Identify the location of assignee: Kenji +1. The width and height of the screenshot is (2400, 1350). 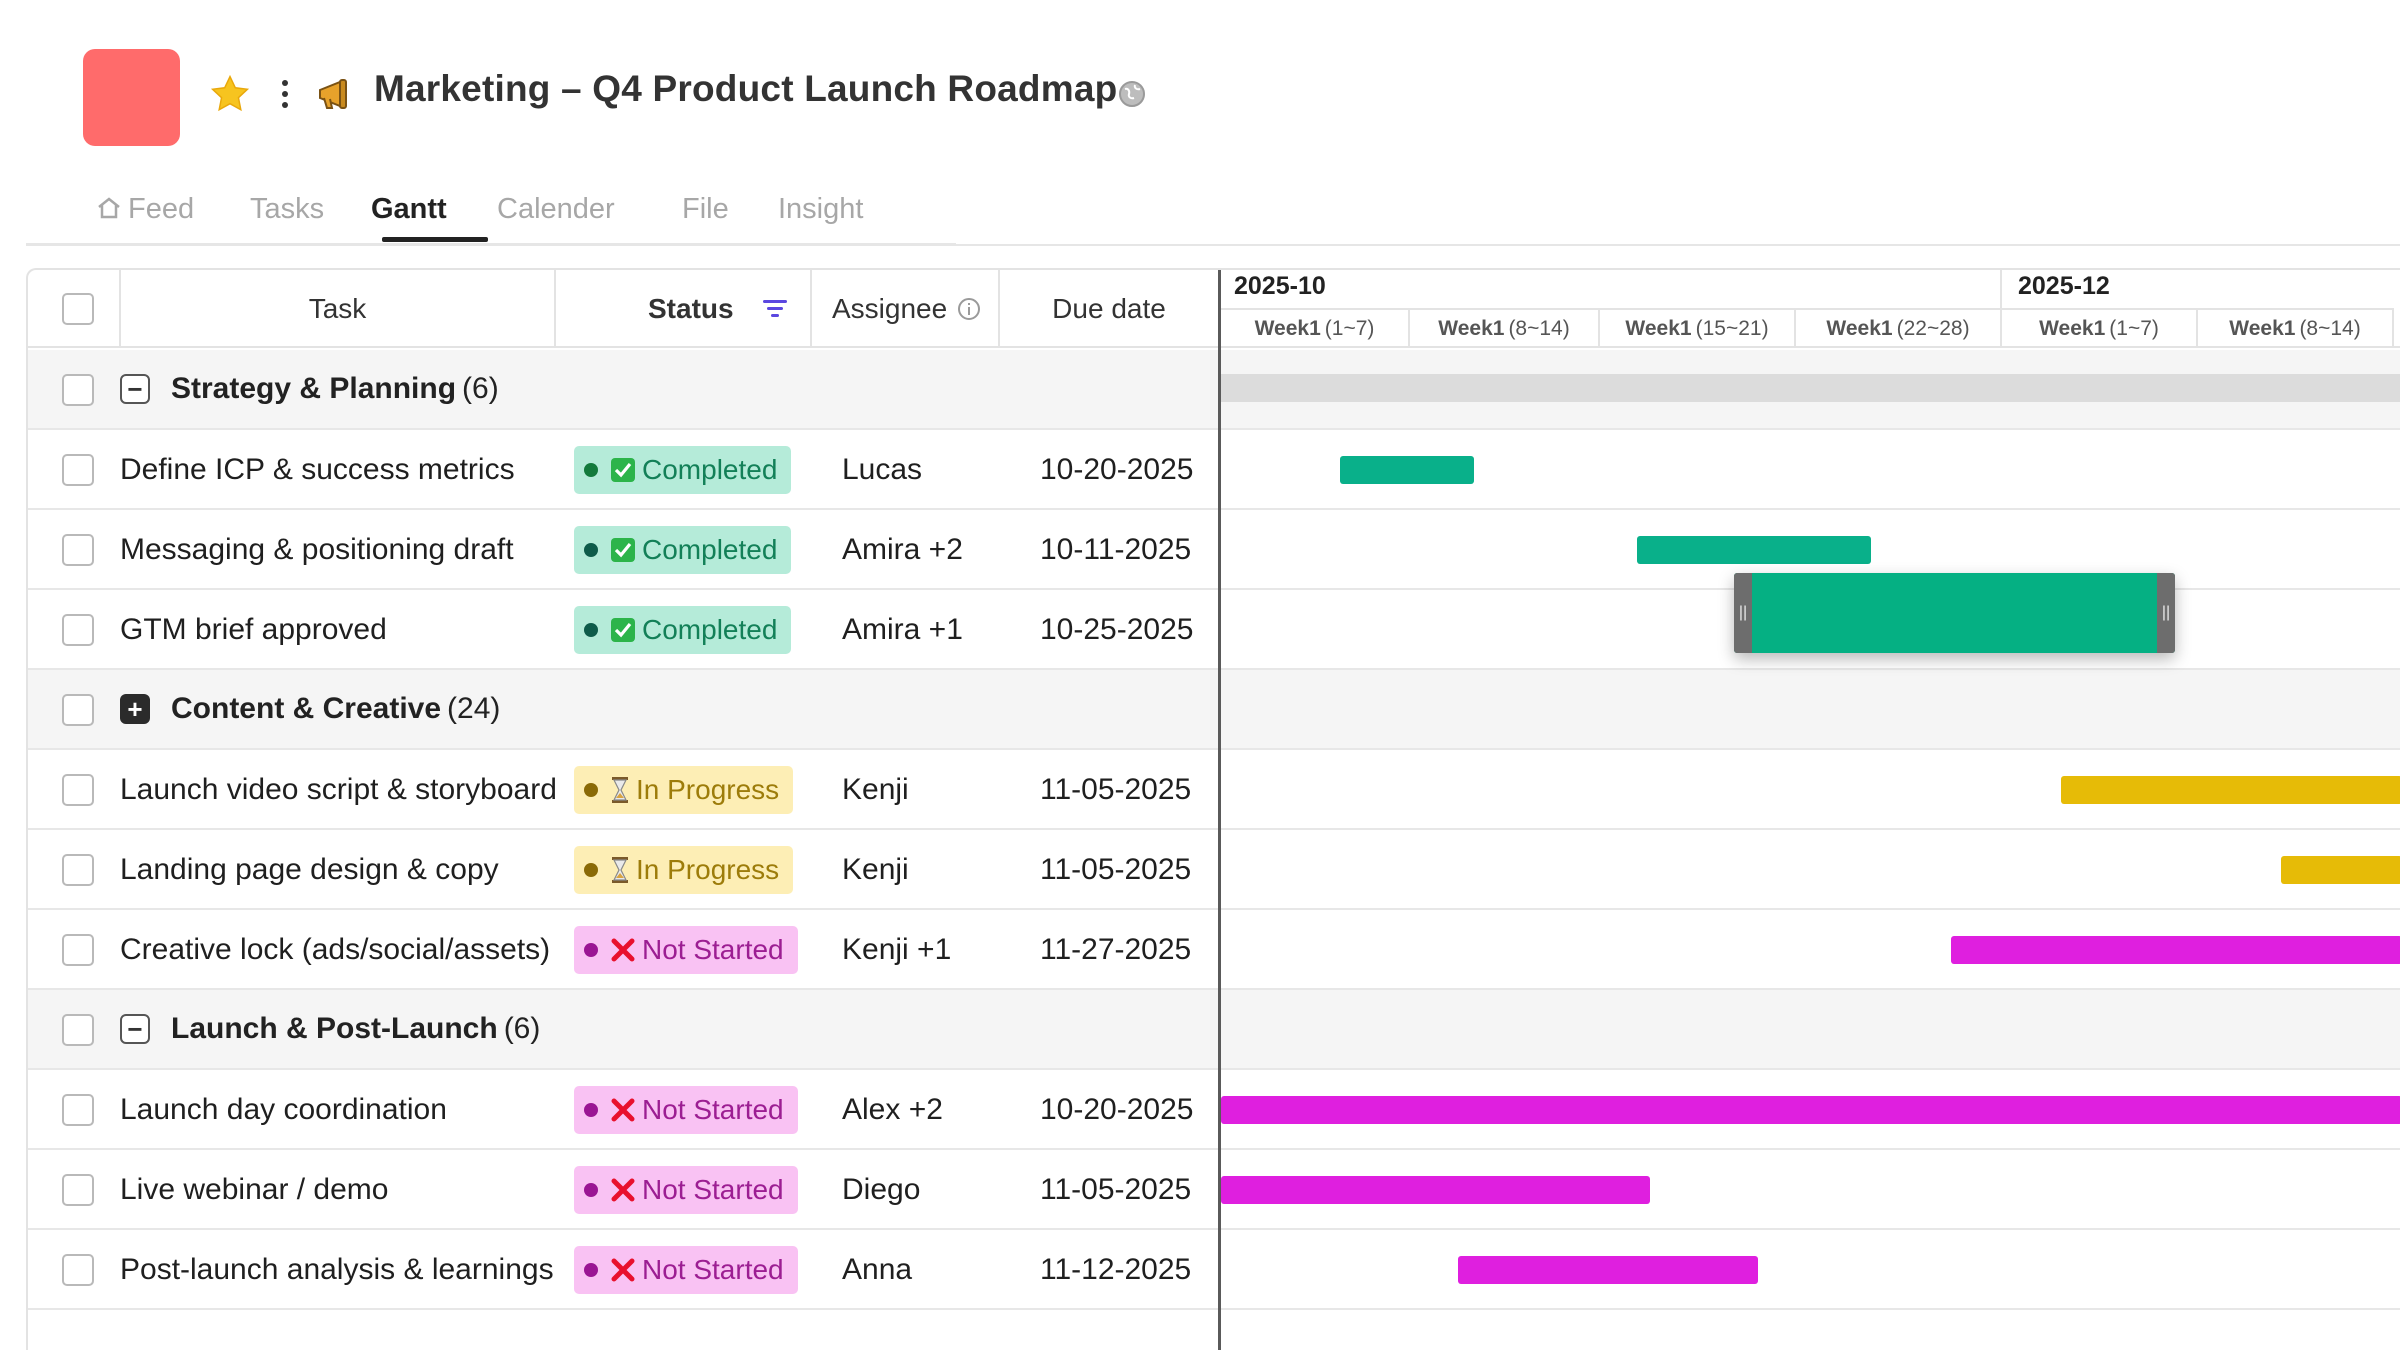
(896, 950).